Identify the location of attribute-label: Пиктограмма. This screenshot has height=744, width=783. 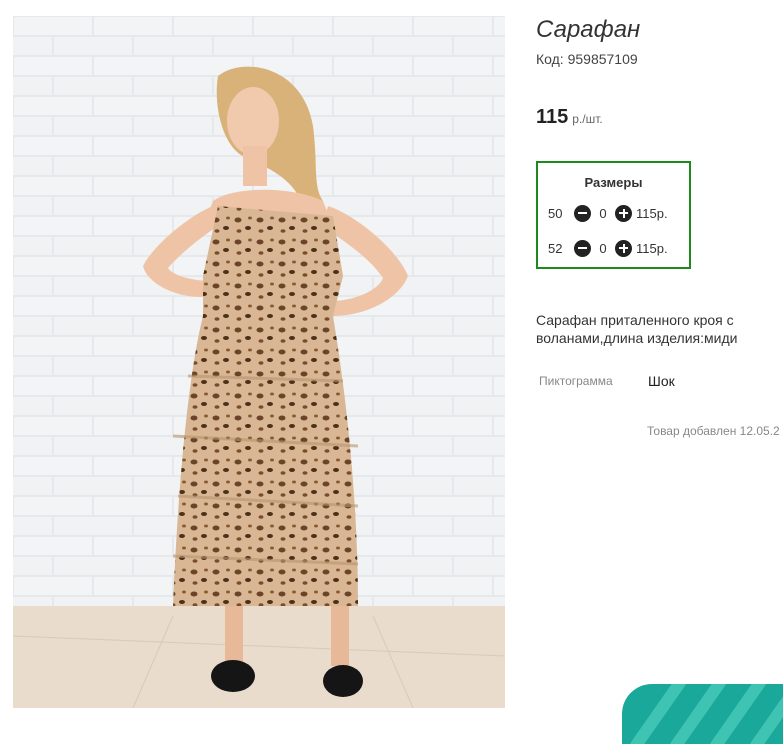
(576, 381).